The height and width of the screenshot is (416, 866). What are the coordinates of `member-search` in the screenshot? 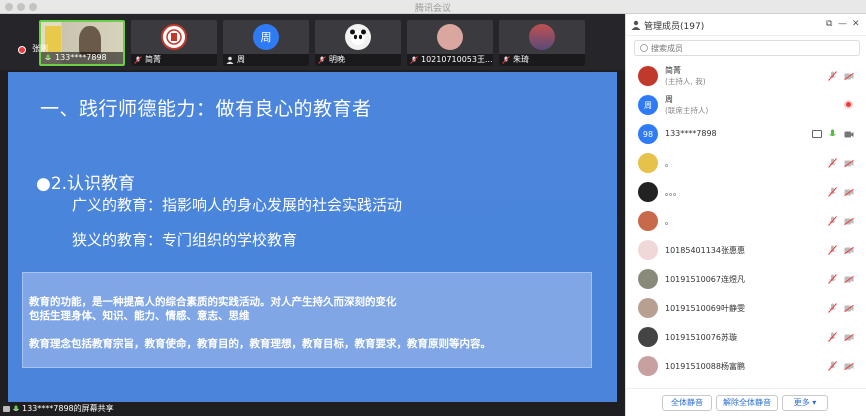 It's located at (747, 48).